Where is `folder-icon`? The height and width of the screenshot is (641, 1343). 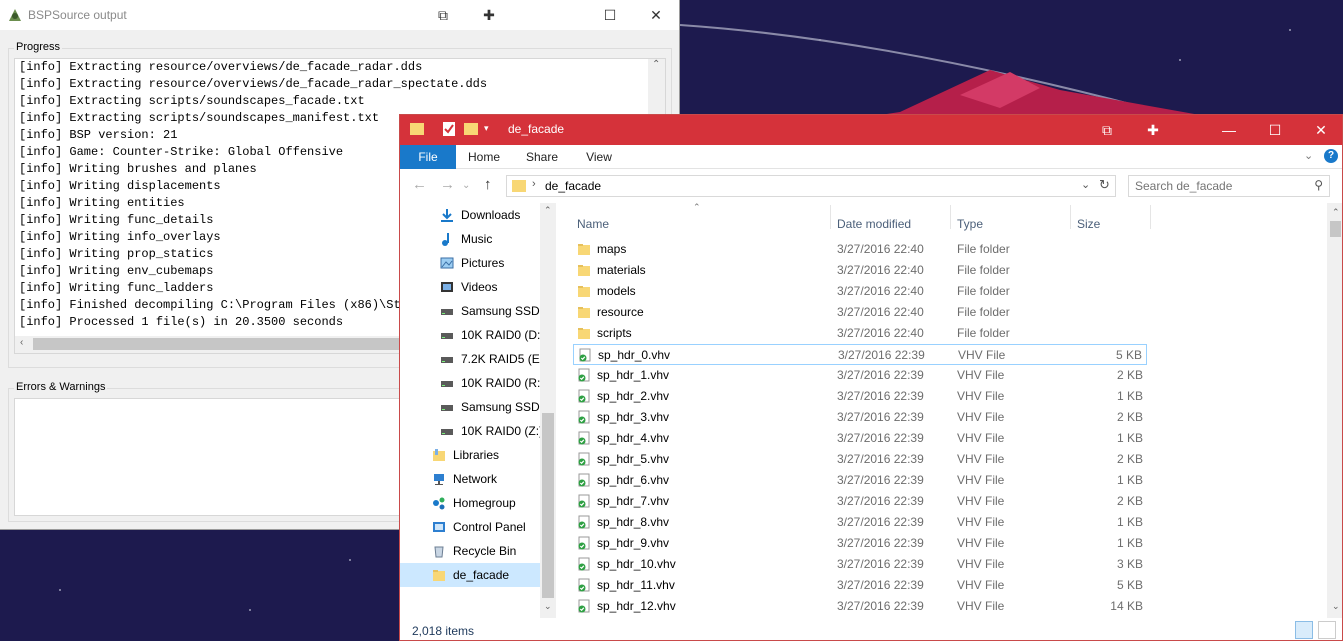 folder-icon is located at coordinates (584, 270).